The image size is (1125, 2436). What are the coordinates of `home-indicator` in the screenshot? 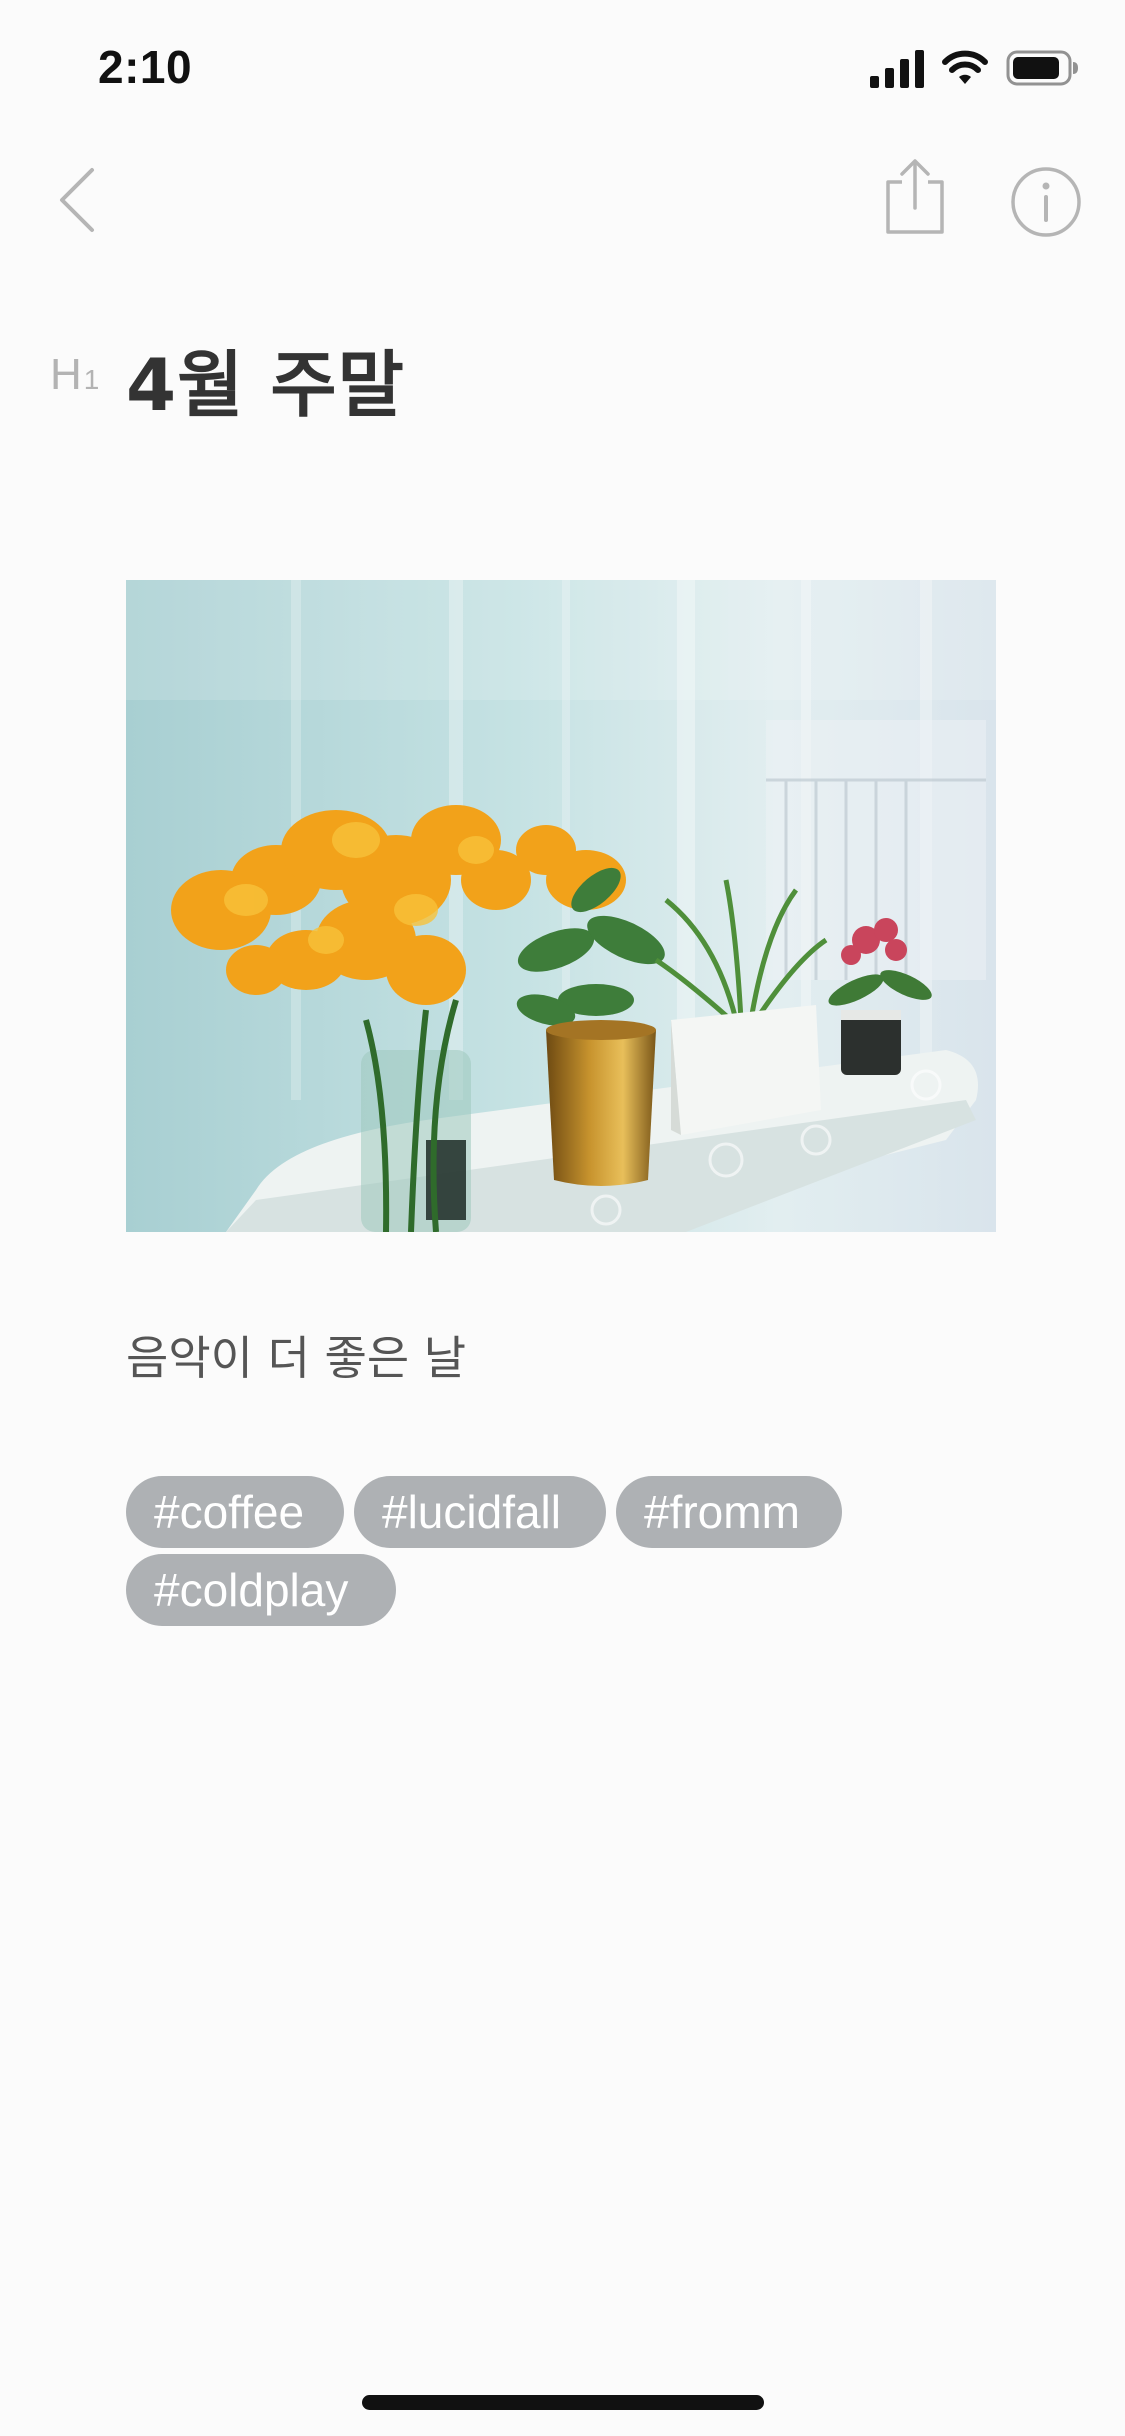 It's located at (563, 2402).